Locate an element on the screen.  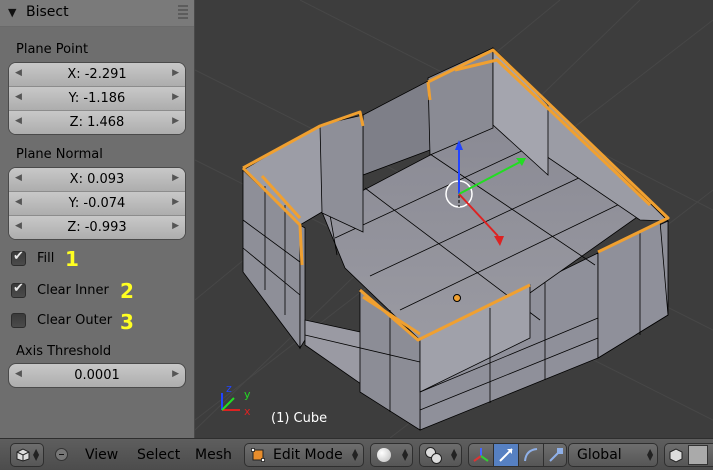
panel-header: ▼ Bisect is located at coordinates (97, 13).